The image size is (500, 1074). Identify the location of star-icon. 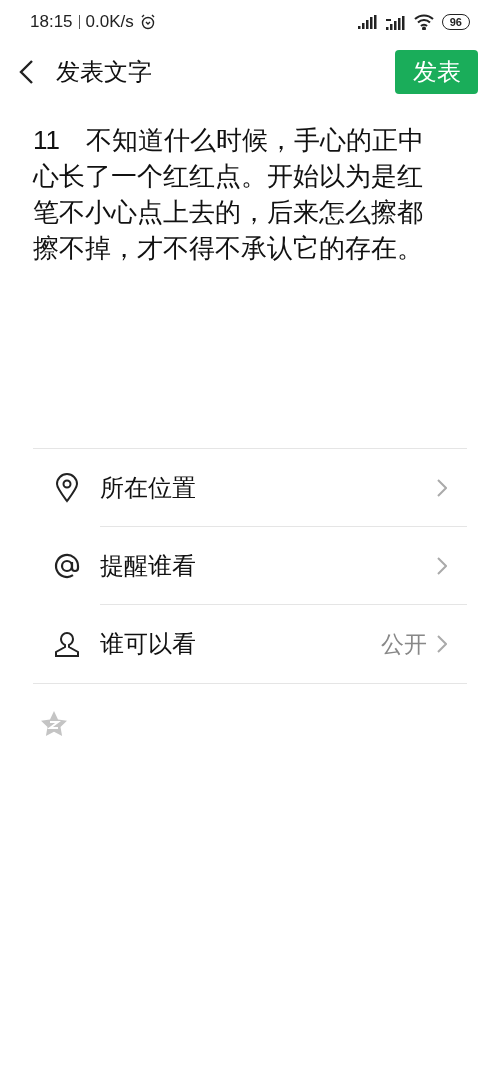
(54, 724).